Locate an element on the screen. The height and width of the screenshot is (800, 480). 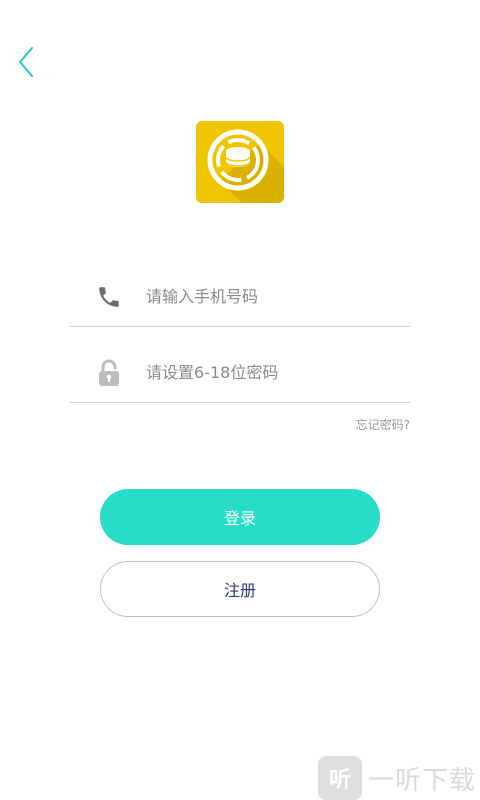
chevron-left-icon is located at coordinates (26, 62).